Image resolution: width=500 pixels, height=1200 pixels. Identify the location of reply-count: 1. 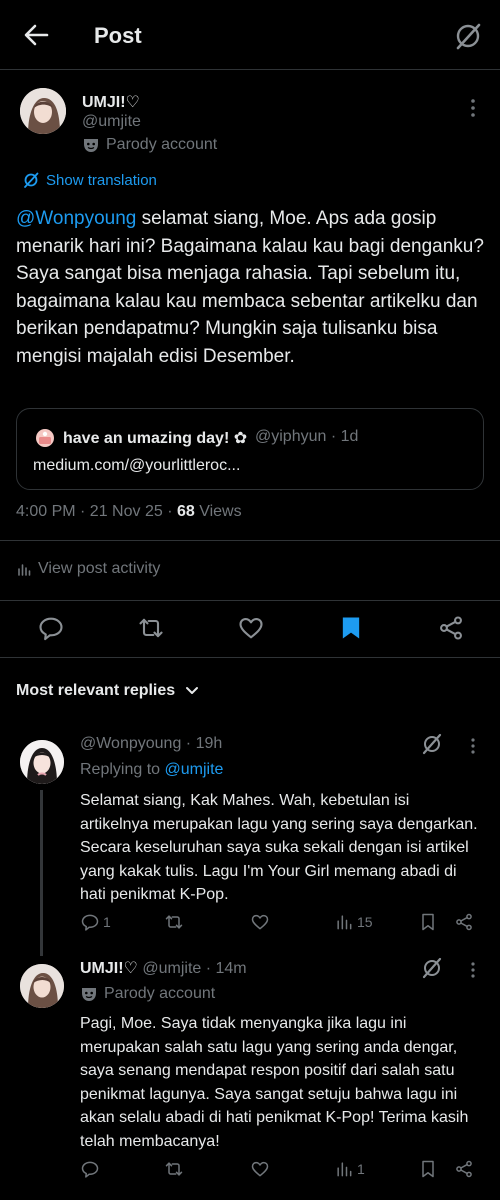
(107, 922).